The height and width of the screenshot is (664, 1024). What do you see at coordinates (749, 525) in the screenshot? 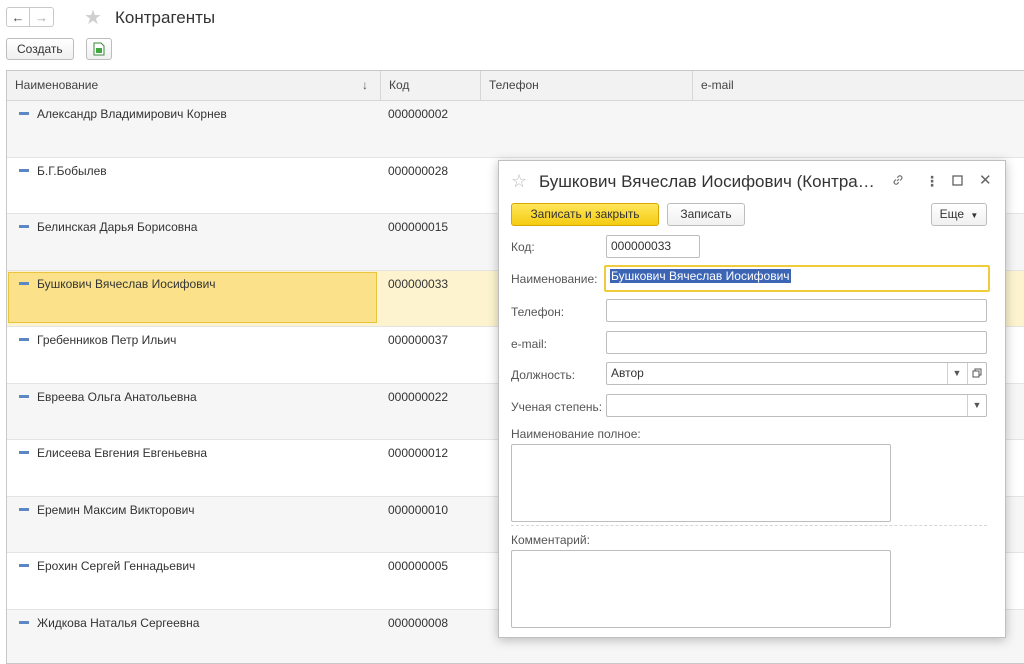
I see `section-divider` at bounding box center [749, 525].